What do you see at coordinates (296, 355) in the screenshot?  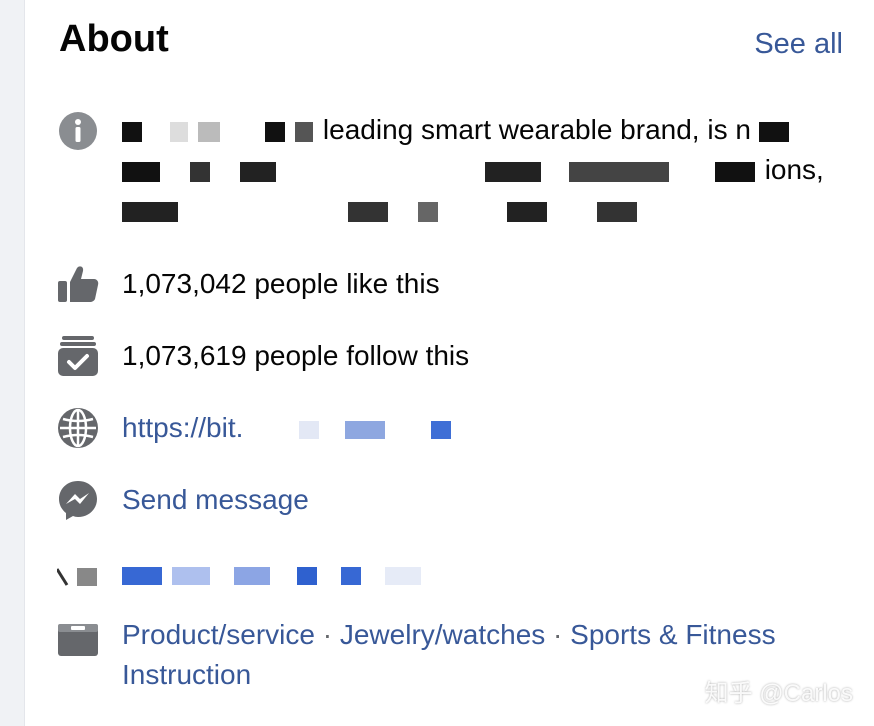 I see `follows-count: 1,073,619 people follow this` at bounding box center [296, 355].